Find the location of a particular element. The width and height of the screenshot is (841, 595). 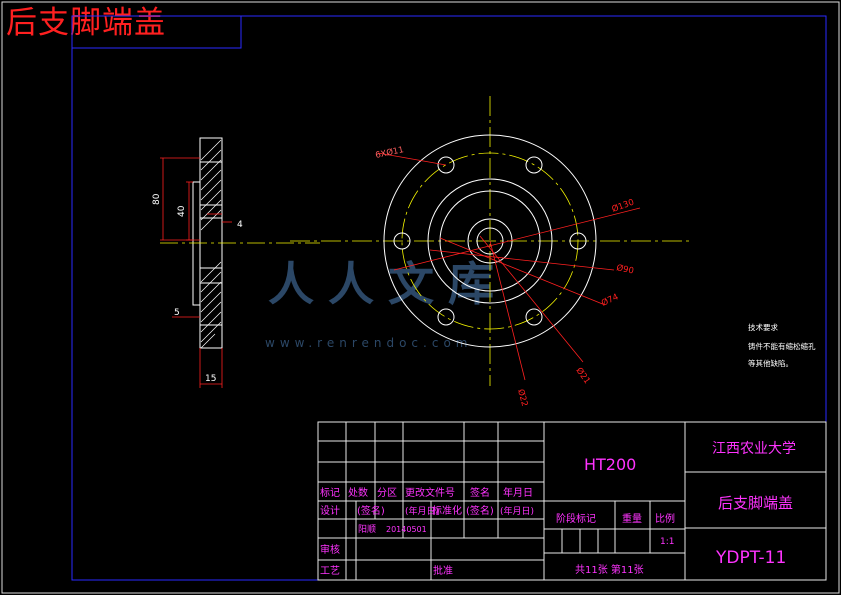

label-review: 审核 is located at coordinates (330, 549).